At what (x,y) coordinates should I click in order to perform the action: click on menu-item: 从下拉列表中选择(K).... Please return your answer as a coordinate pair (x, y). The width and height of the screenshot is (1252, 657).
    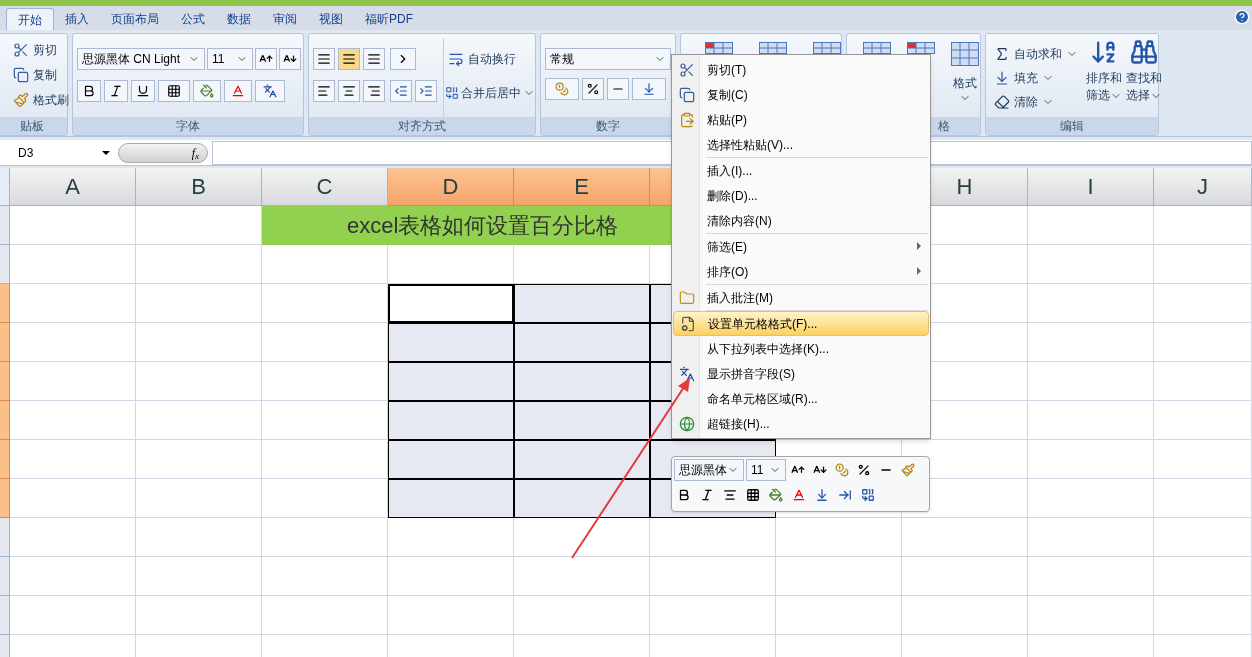
    Looking at the image, I should click on (801, 348).